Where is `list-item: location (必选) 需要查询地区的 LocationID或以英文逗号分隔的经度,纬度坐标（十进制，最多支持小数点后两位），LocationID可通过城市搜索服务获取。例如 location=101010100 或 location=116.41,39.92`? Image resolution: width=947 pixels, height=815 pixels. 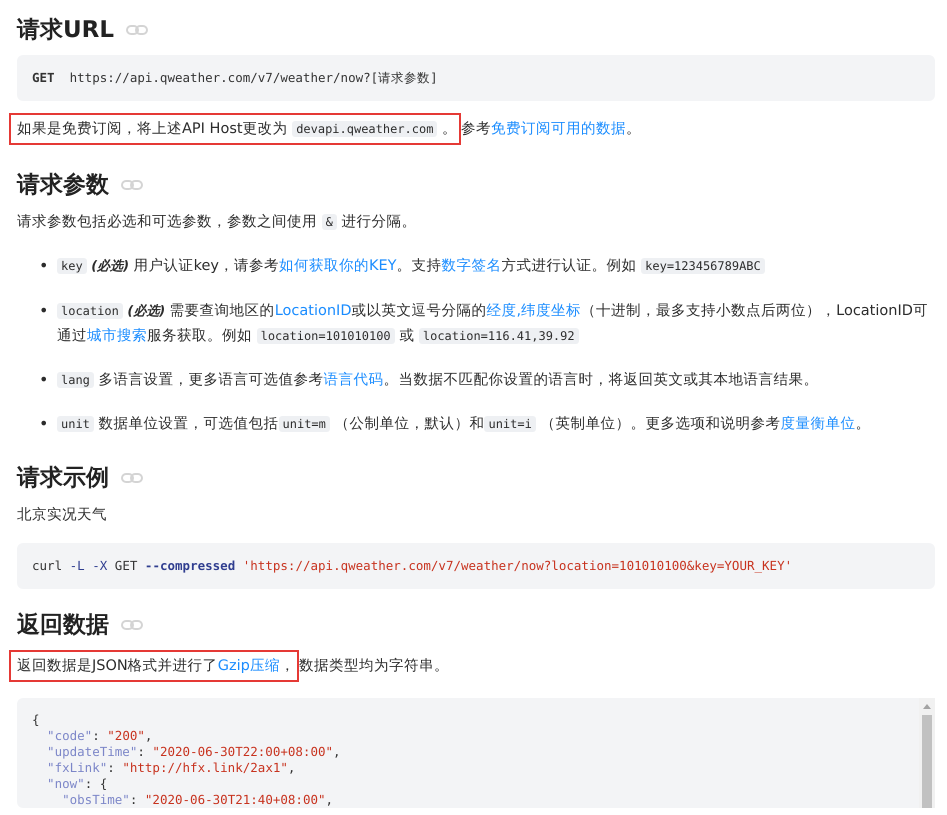
list-item: location (必选) 需要查询地区的 LocationID或以英文逗号分隔的经度,纬度坐标（十进制，最多支持小数点后两位），LocationID可通过城市搜索服务获取。例如 location=101010100 或 location=116.41,39.92 is located at coordinates (493, 324).